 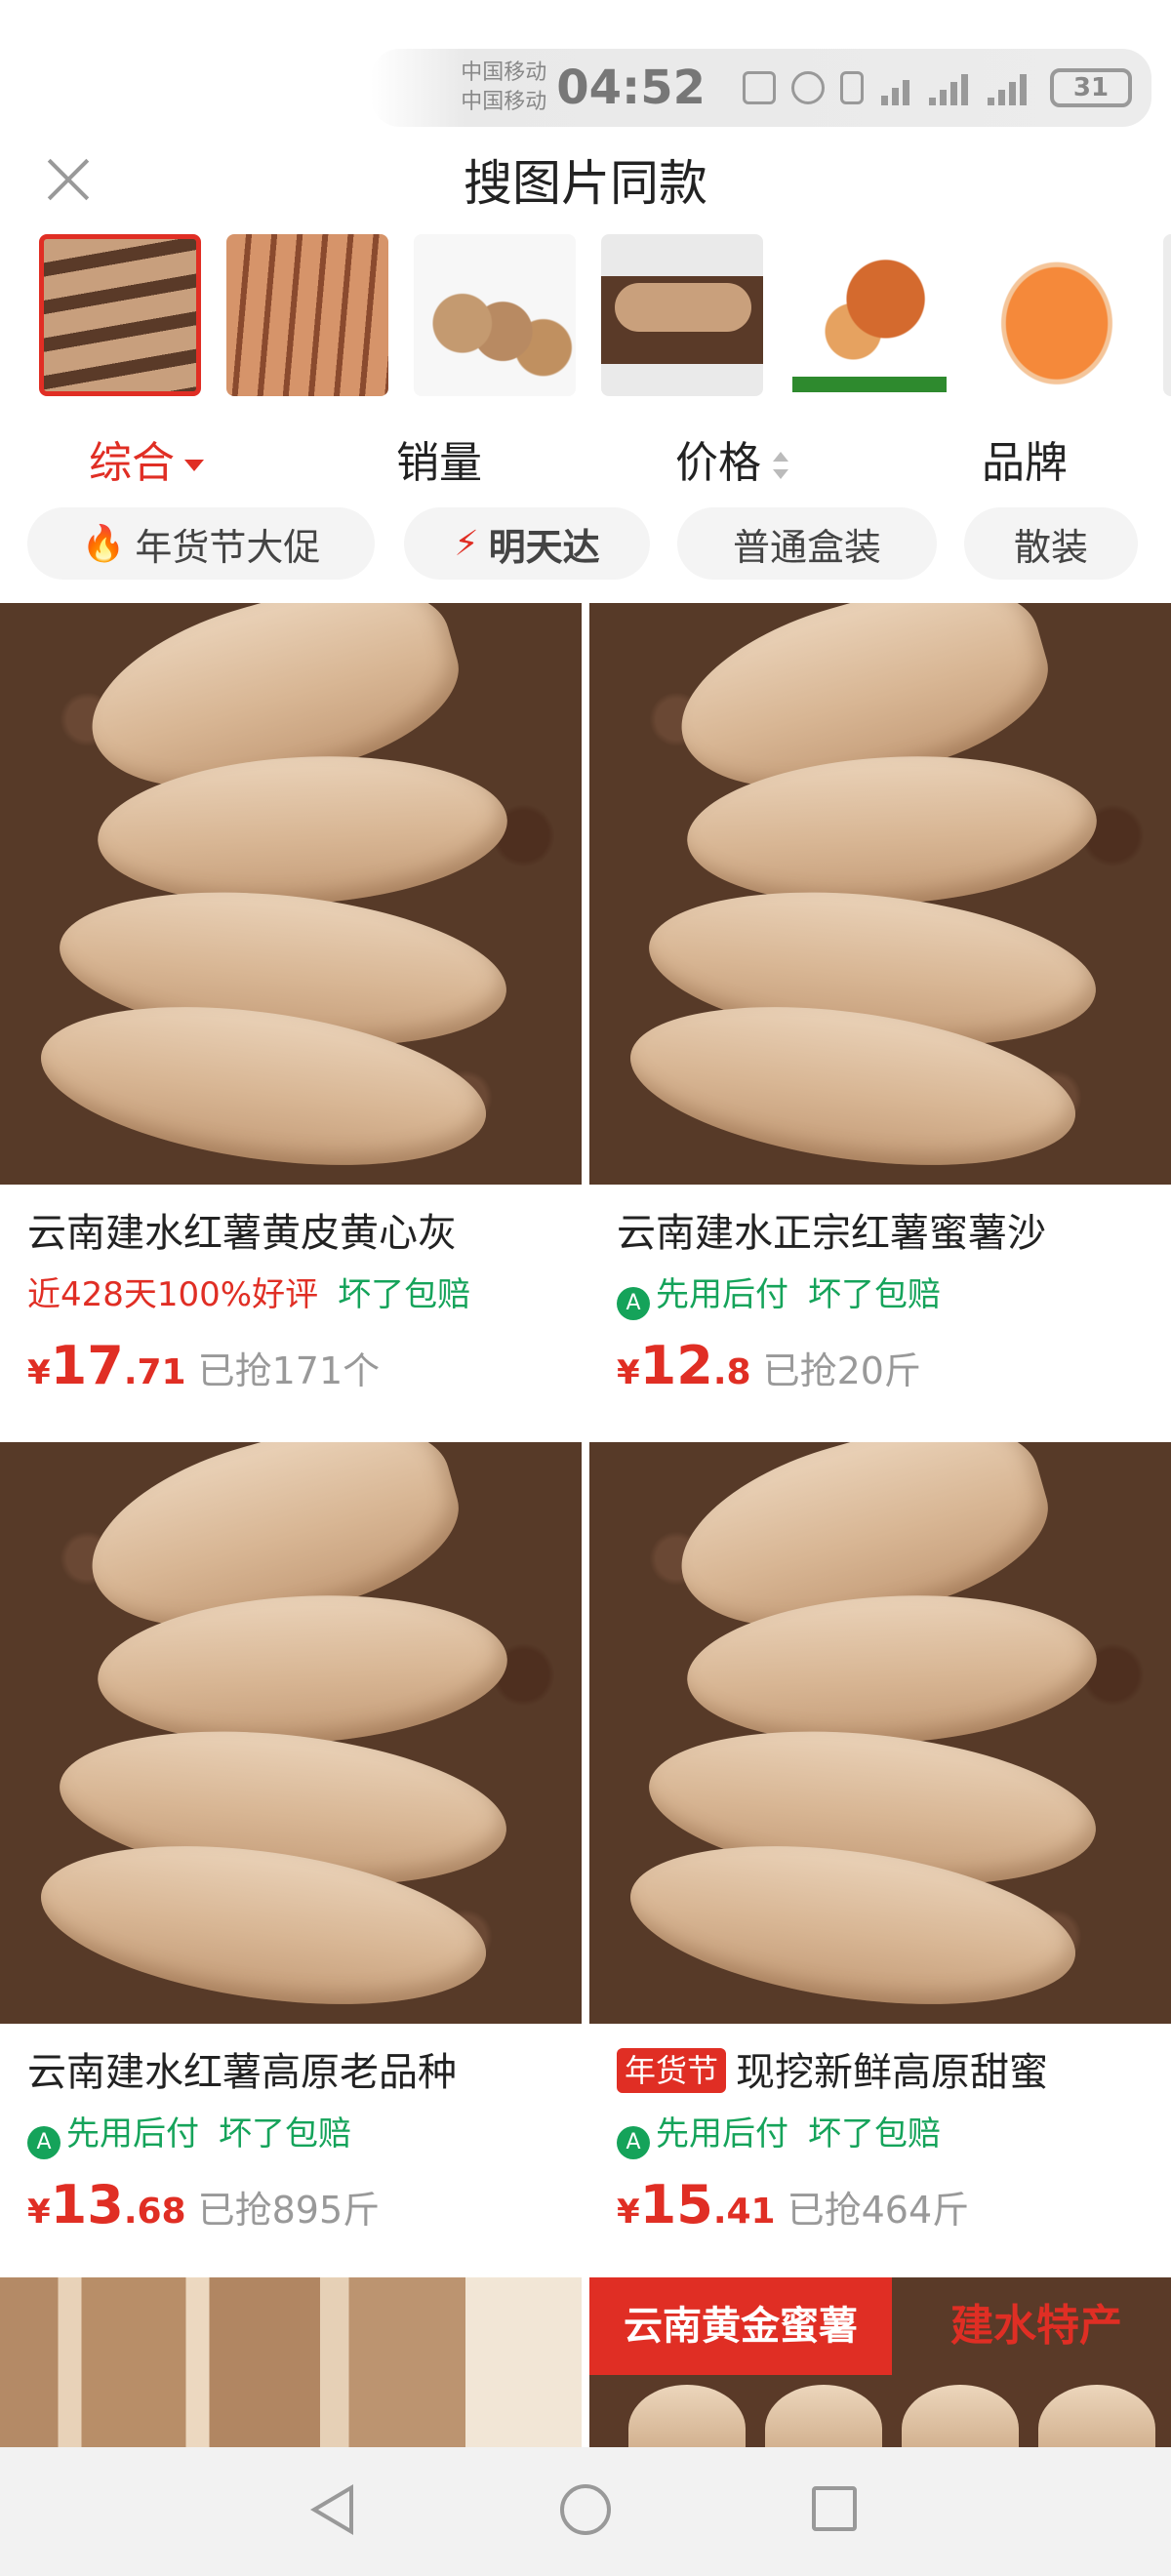 What do you see at coordinates (1050, 547) in the screenshot?
I see `chip-label: 散装` at bounding box center [1050, 547].